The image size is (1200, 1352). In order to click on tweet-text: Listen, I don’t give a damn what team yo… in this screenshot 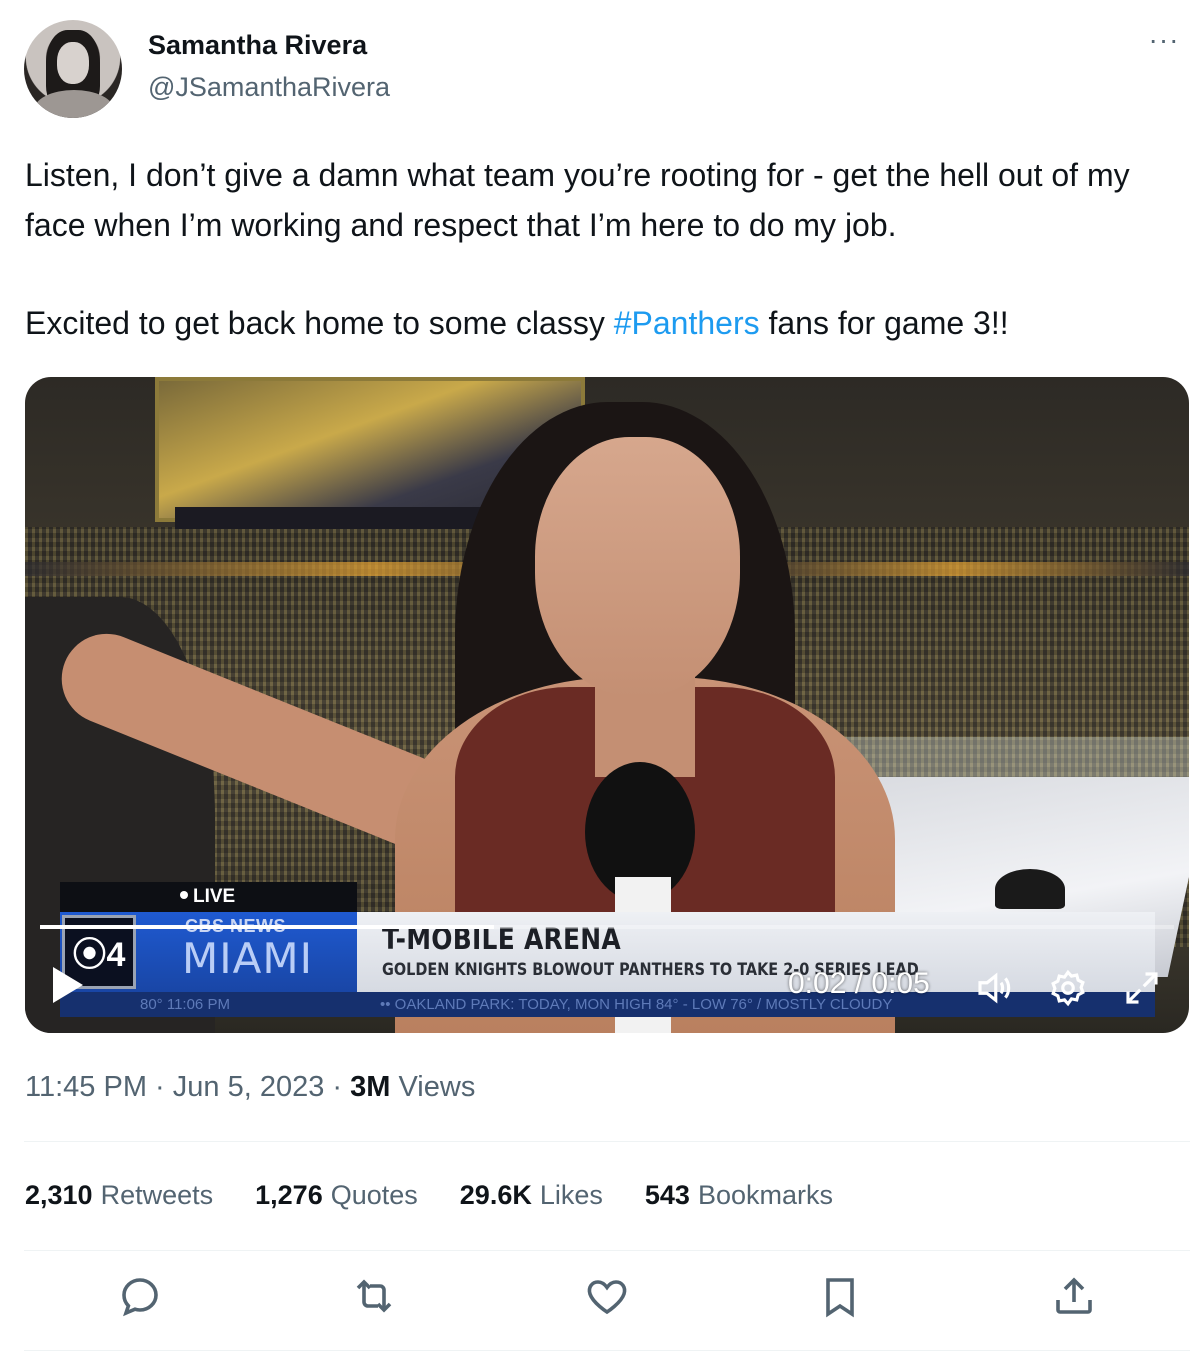, I will do `click(605, 249)`.